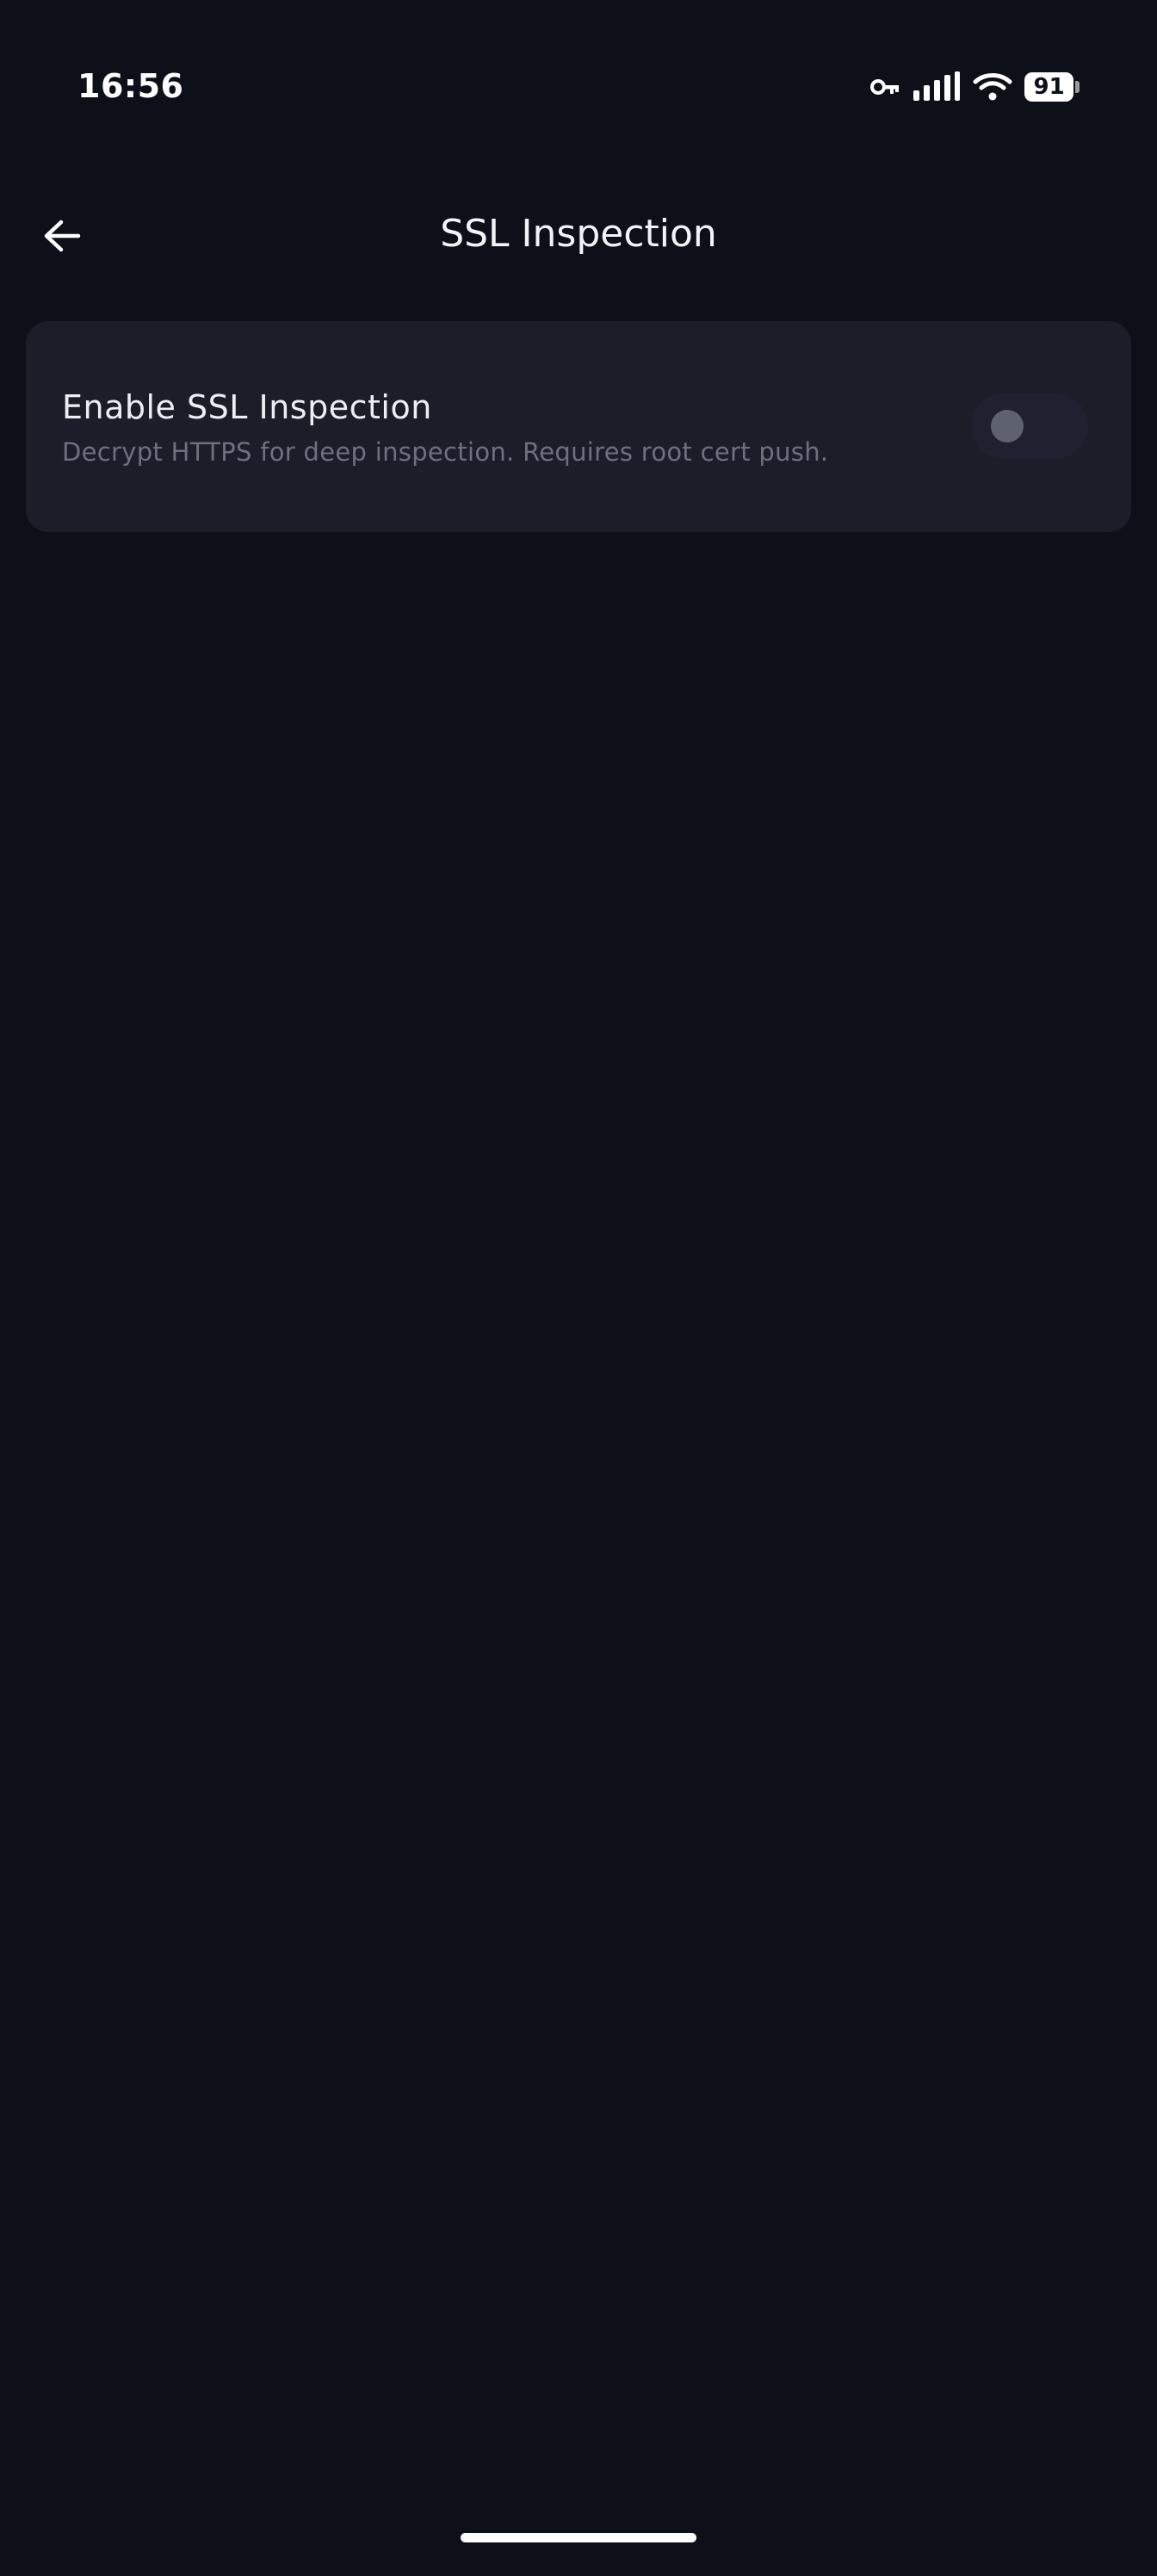 Image resolution: width=1157 pixels, height=2576 pixels. I want to click on toggle-thumb, so click(1008, 426).